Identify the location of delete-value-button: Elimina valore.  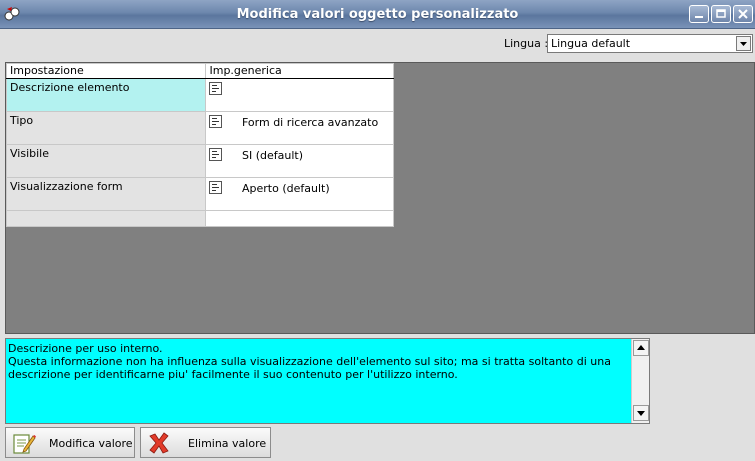
(205, 442).